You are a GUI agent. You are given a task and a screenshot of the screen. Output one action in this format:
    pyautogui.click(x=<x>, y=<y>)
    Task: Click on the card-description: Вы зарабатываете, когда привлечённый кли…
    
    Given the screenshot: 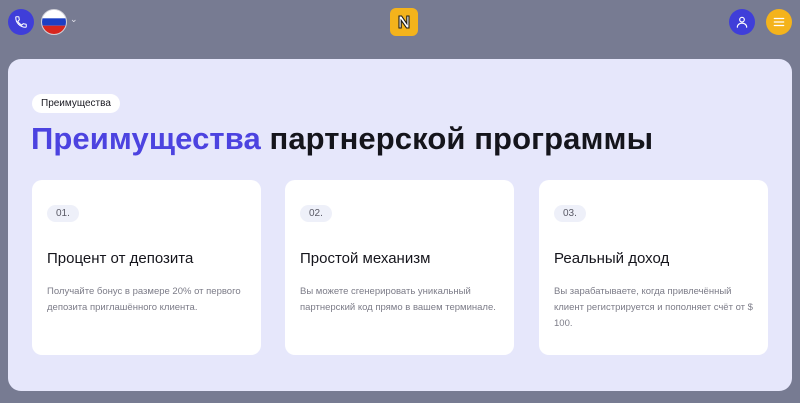 What is the action you would take?
    pyautogui.click(x=653, y=307)
    